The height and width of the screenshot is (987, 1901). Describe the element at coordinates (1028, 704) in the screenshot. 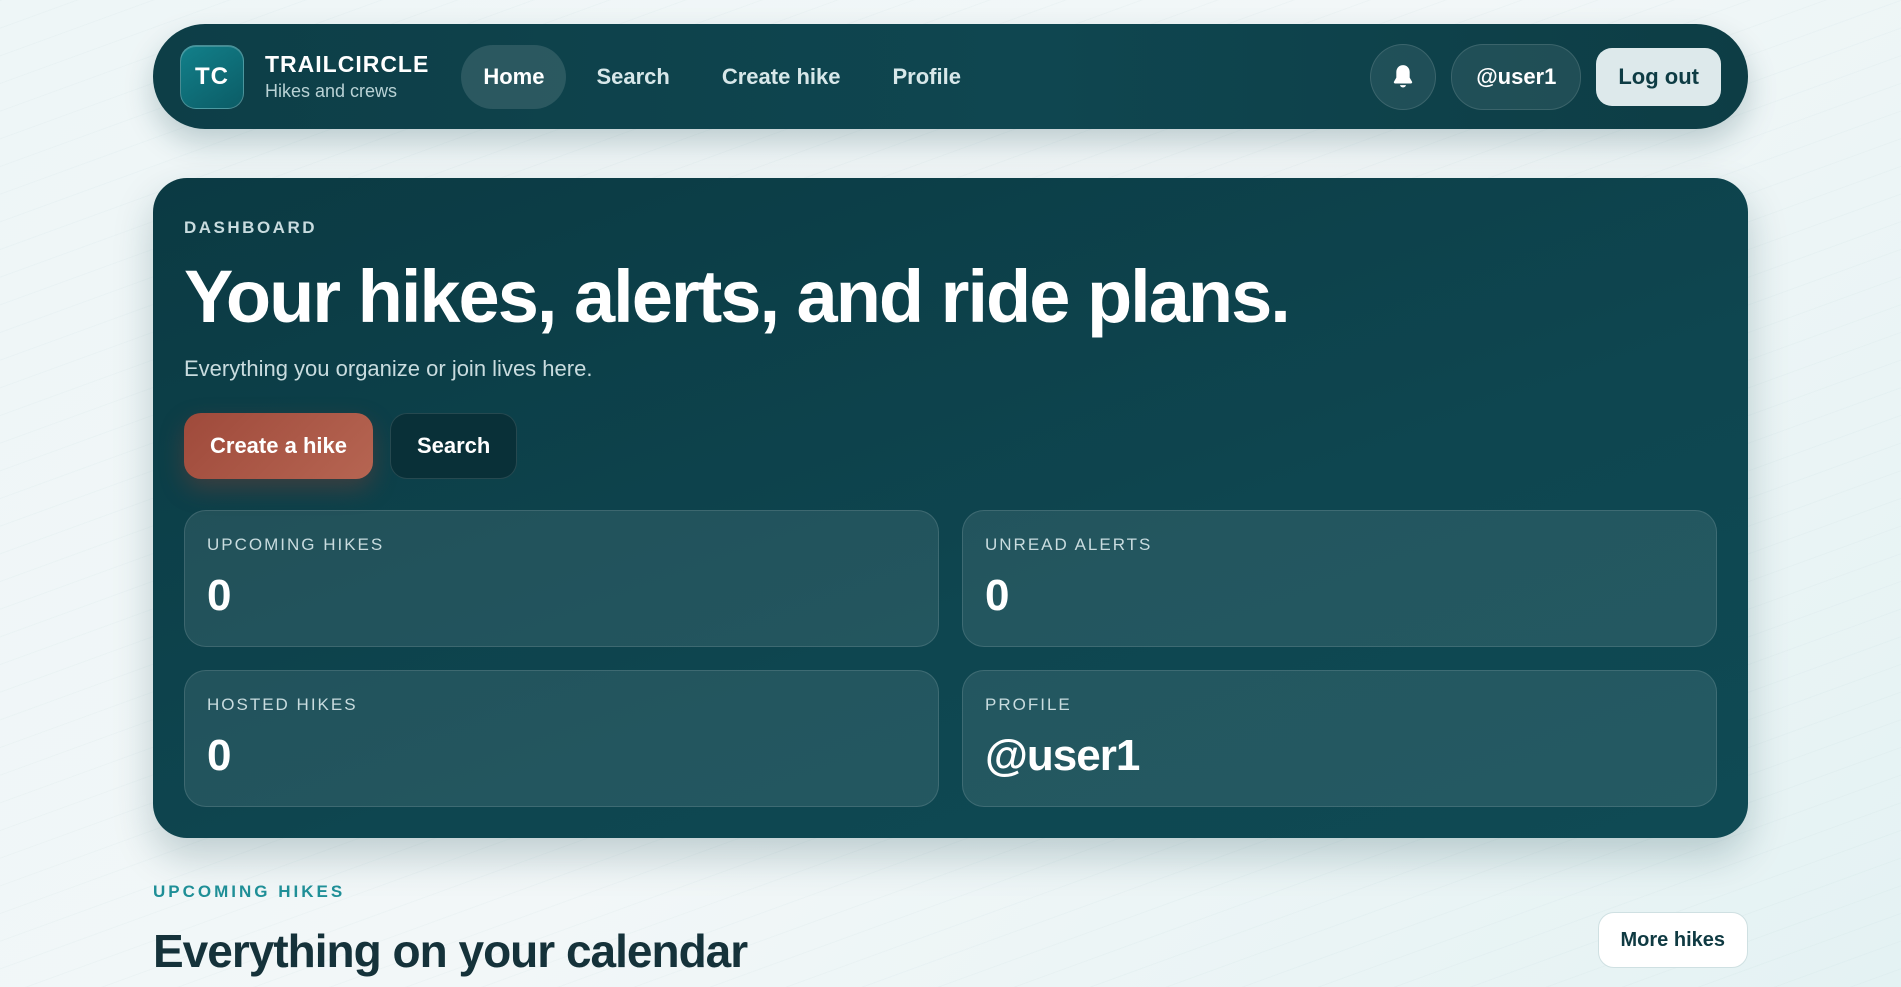

I see `stat-label: PROFILE` at that location.